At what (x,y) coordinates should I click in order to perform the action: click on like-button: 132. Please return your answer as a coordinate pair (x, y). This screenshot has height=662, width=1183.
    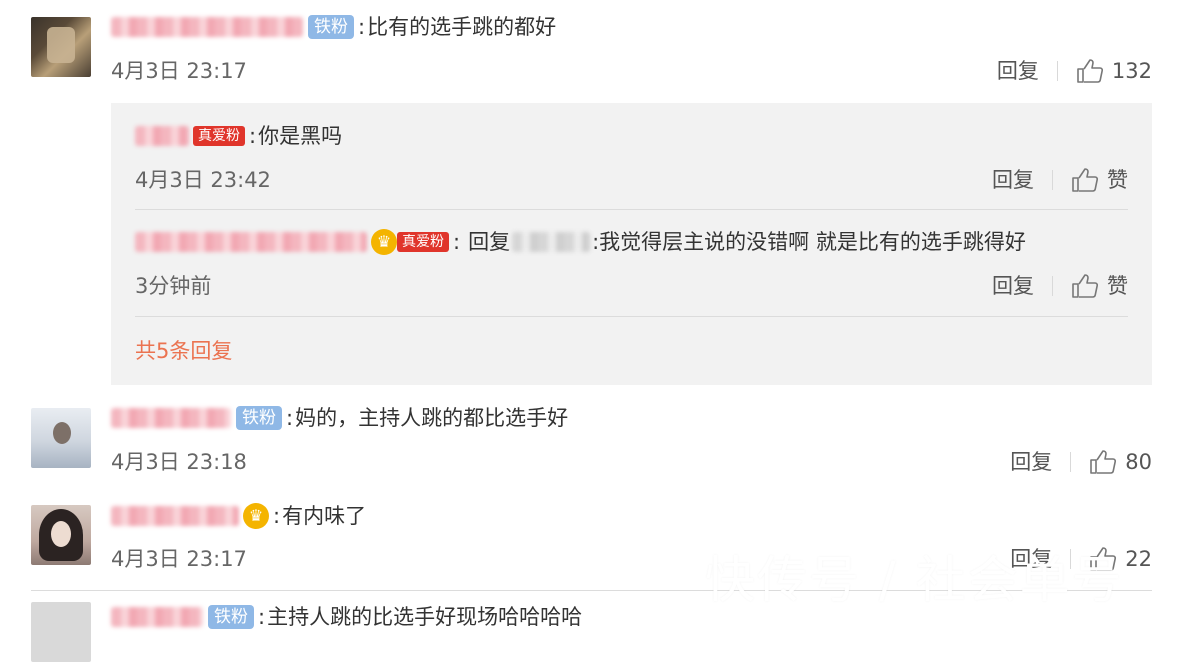
    Looking at the image, I should click on (1114, 71).